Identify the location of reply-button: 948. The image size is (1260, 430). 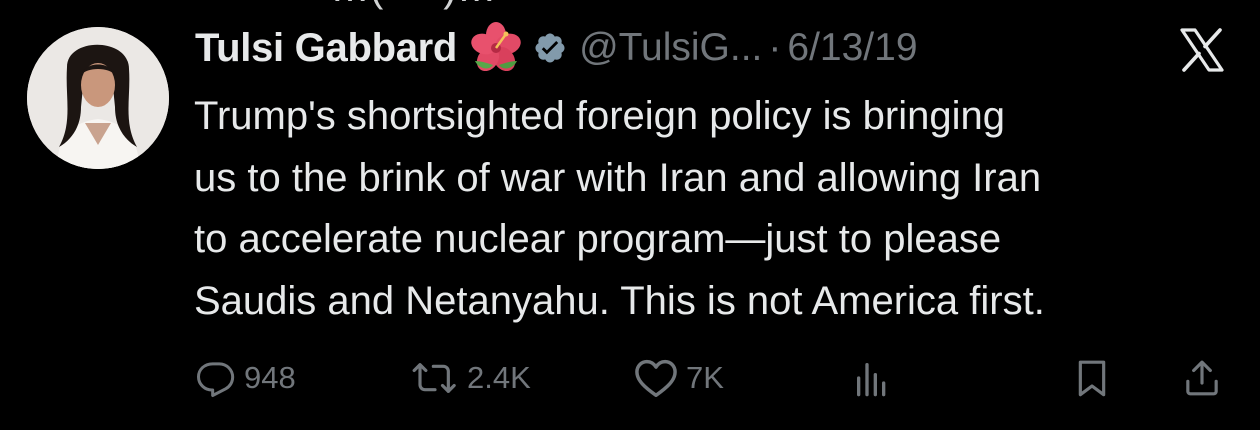
(246, 378).